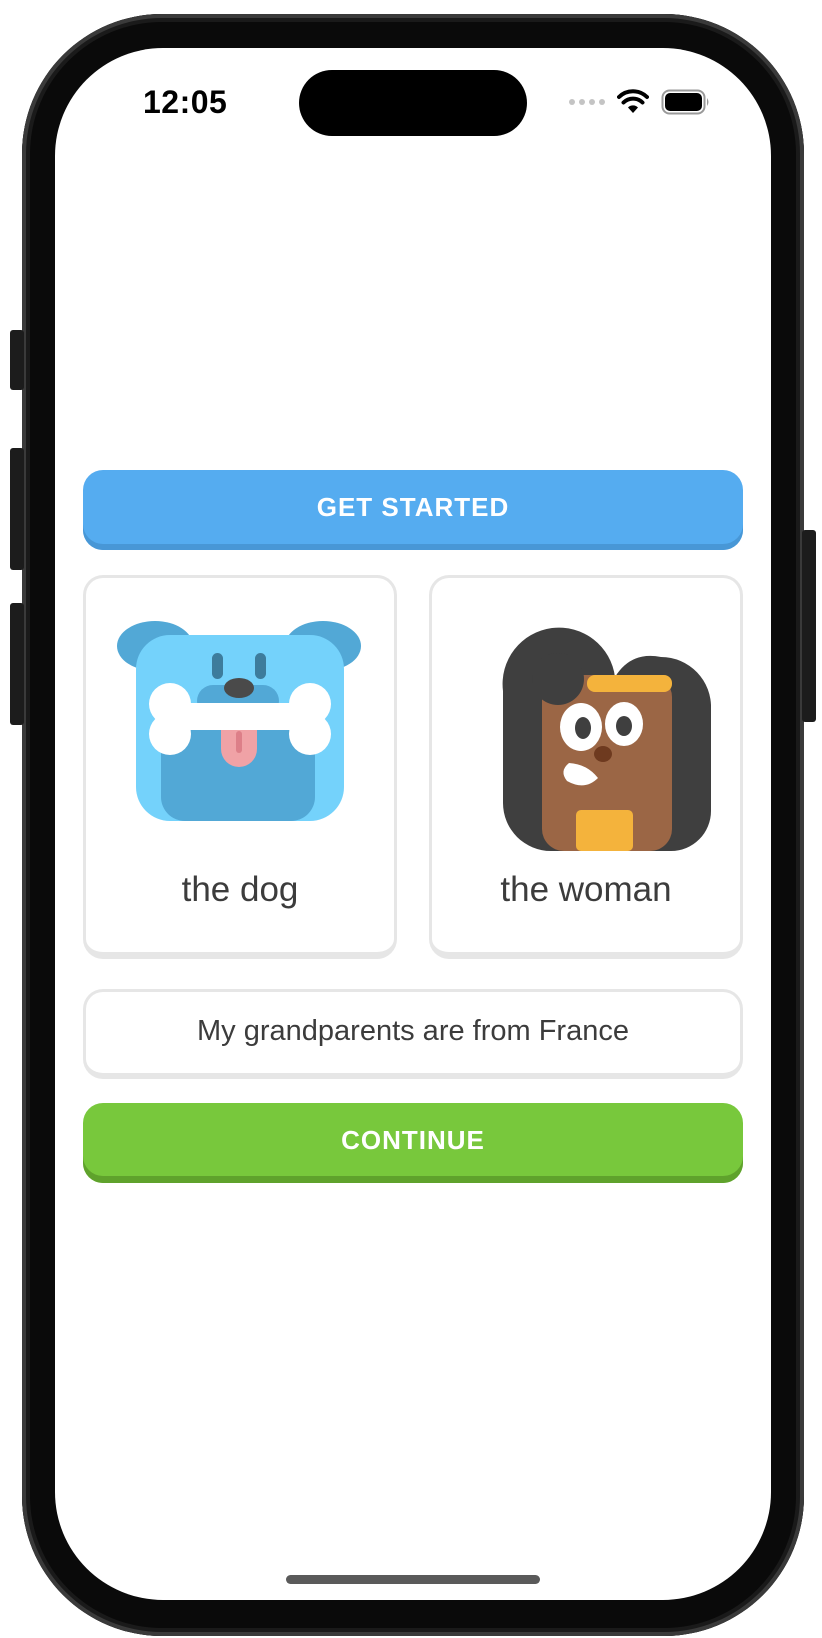 The image size is (822, 1638). I want to click on card-label: the dog, so click(240, 889).